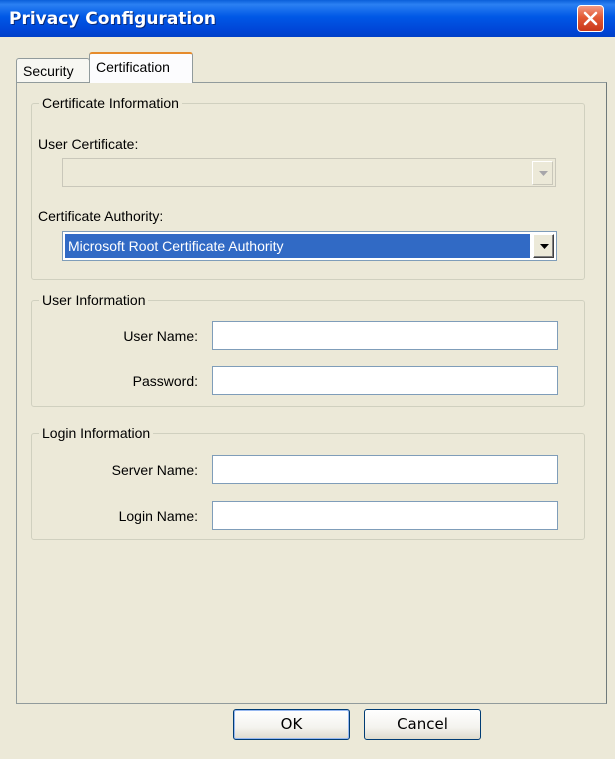  I want to click on tab-certification-label: Certification, so click(133, 67).